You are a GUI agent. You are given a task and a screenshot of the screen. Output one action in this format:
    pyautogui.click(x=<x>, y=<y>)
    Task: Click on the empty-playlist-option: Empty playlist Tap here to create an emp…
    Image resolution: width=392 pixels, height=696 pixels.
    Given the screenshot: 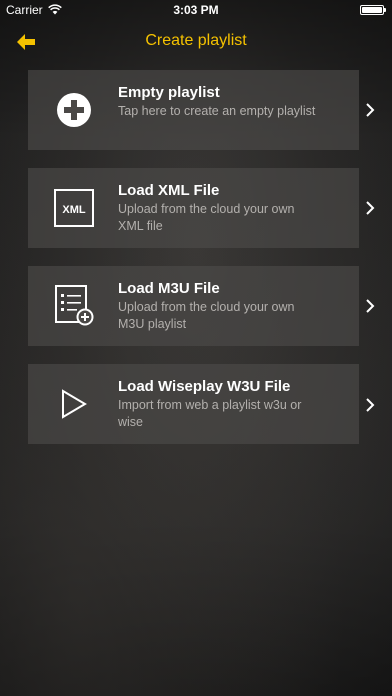 What is the action you would take?
    pyautogui.click(x=193, y=110)
    